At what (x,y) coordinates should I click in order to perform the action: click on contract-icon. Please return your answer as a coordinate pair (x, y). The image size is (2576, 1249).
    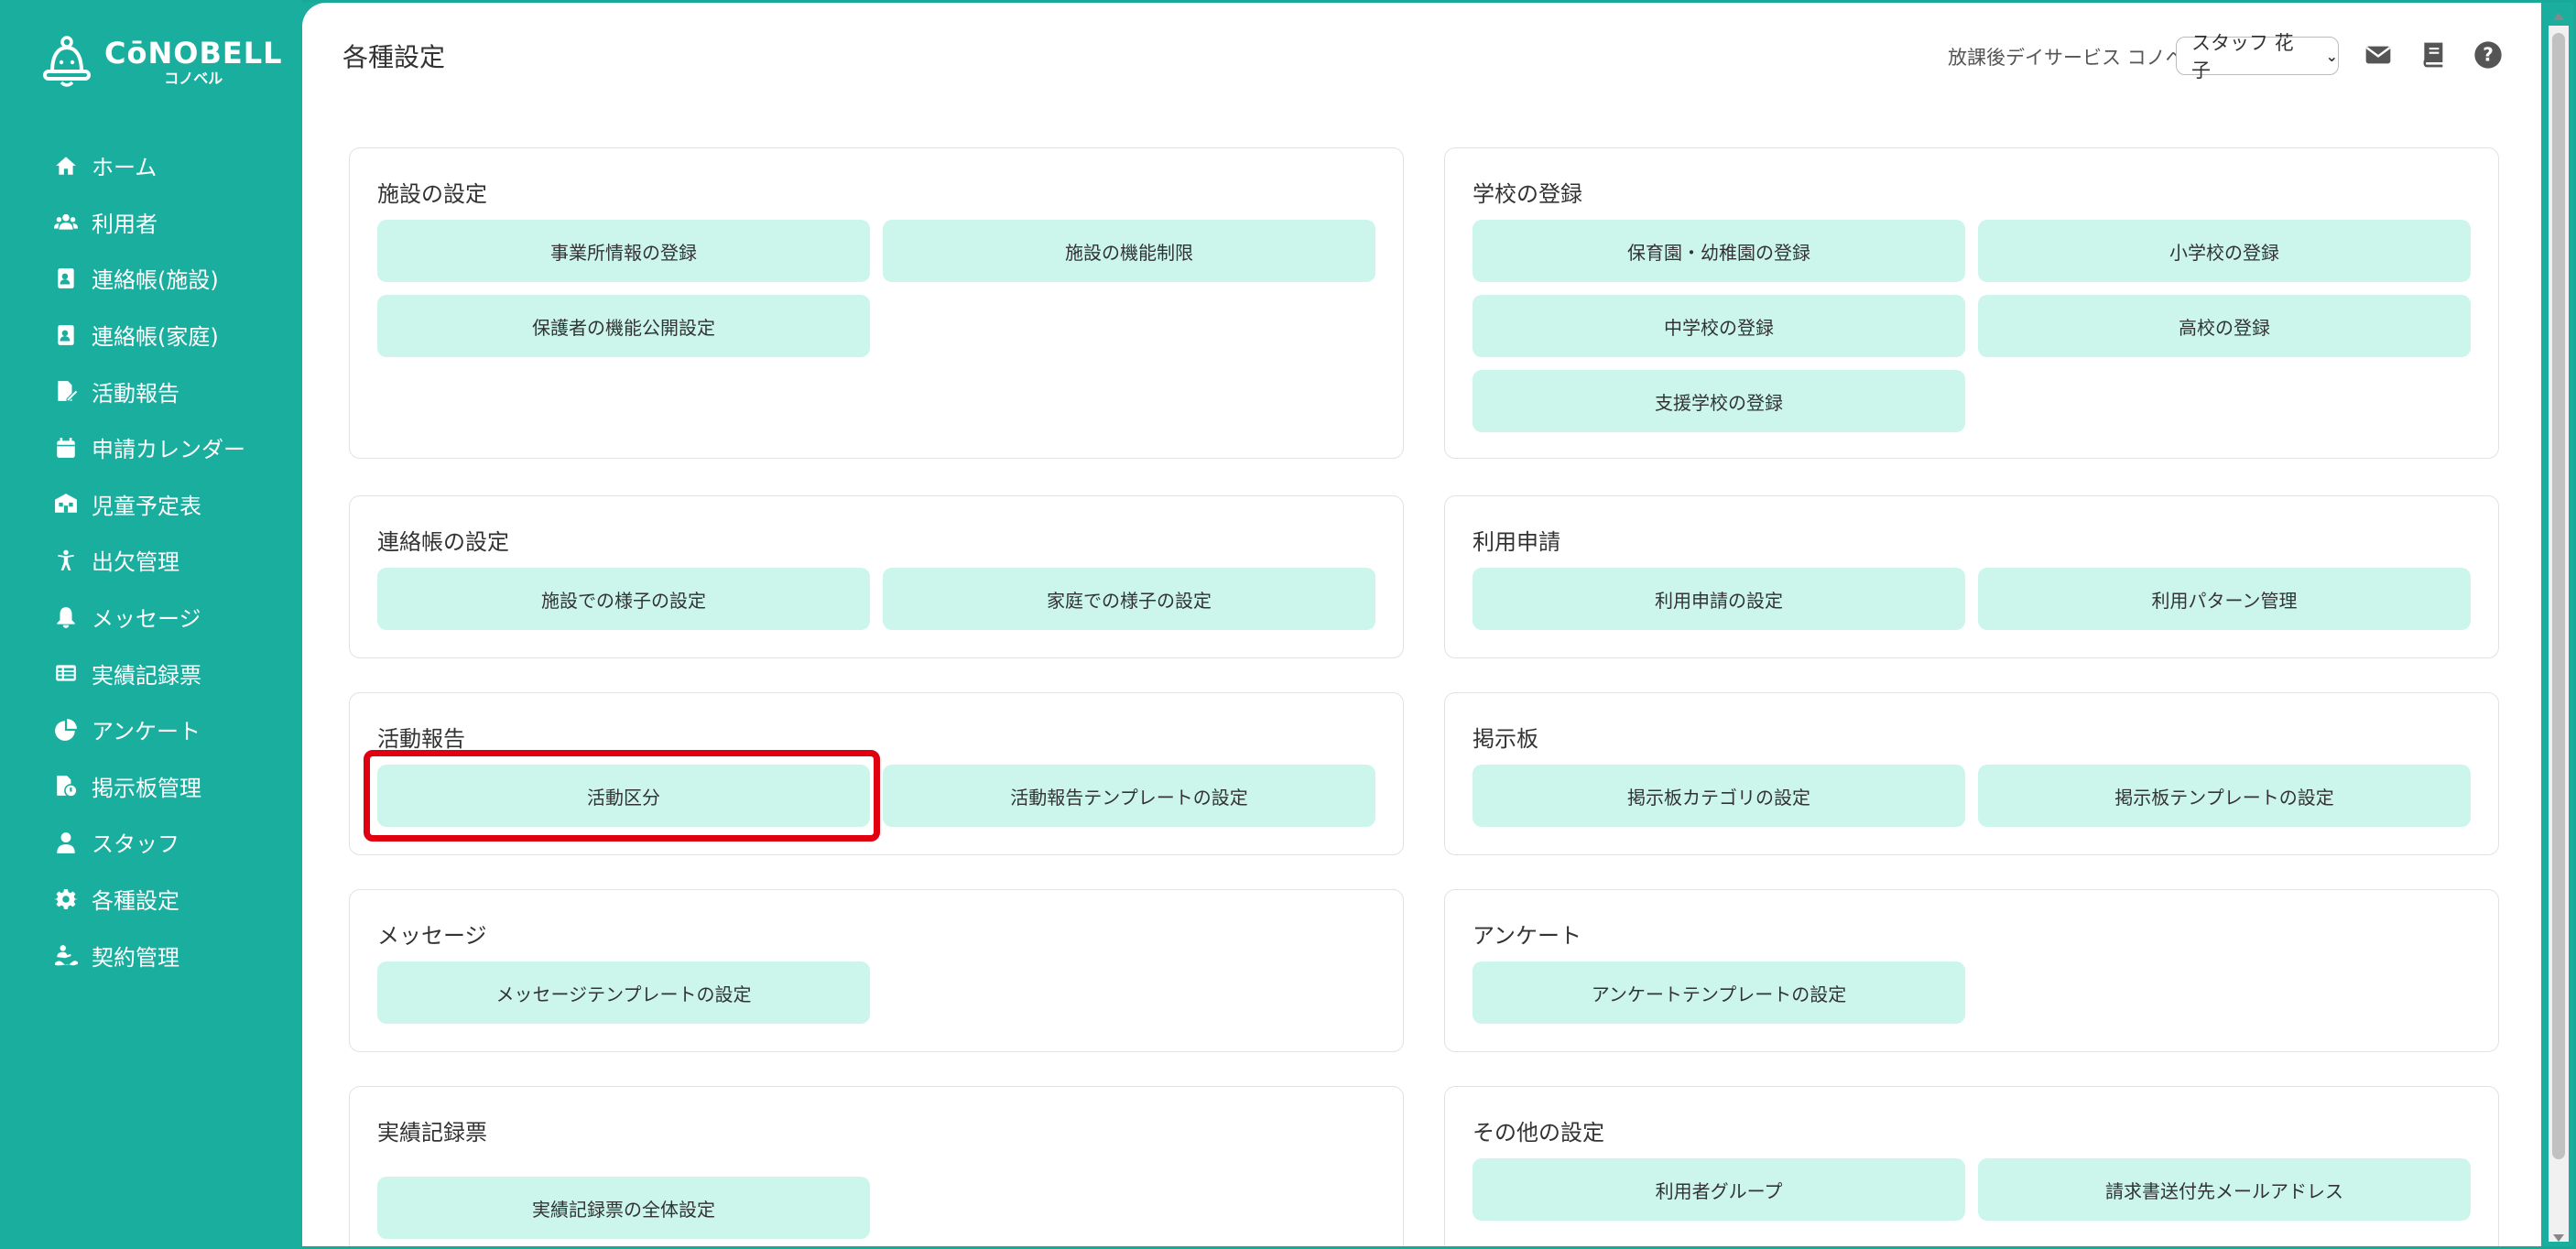
    Looking at the image, I should click on (66, 955).